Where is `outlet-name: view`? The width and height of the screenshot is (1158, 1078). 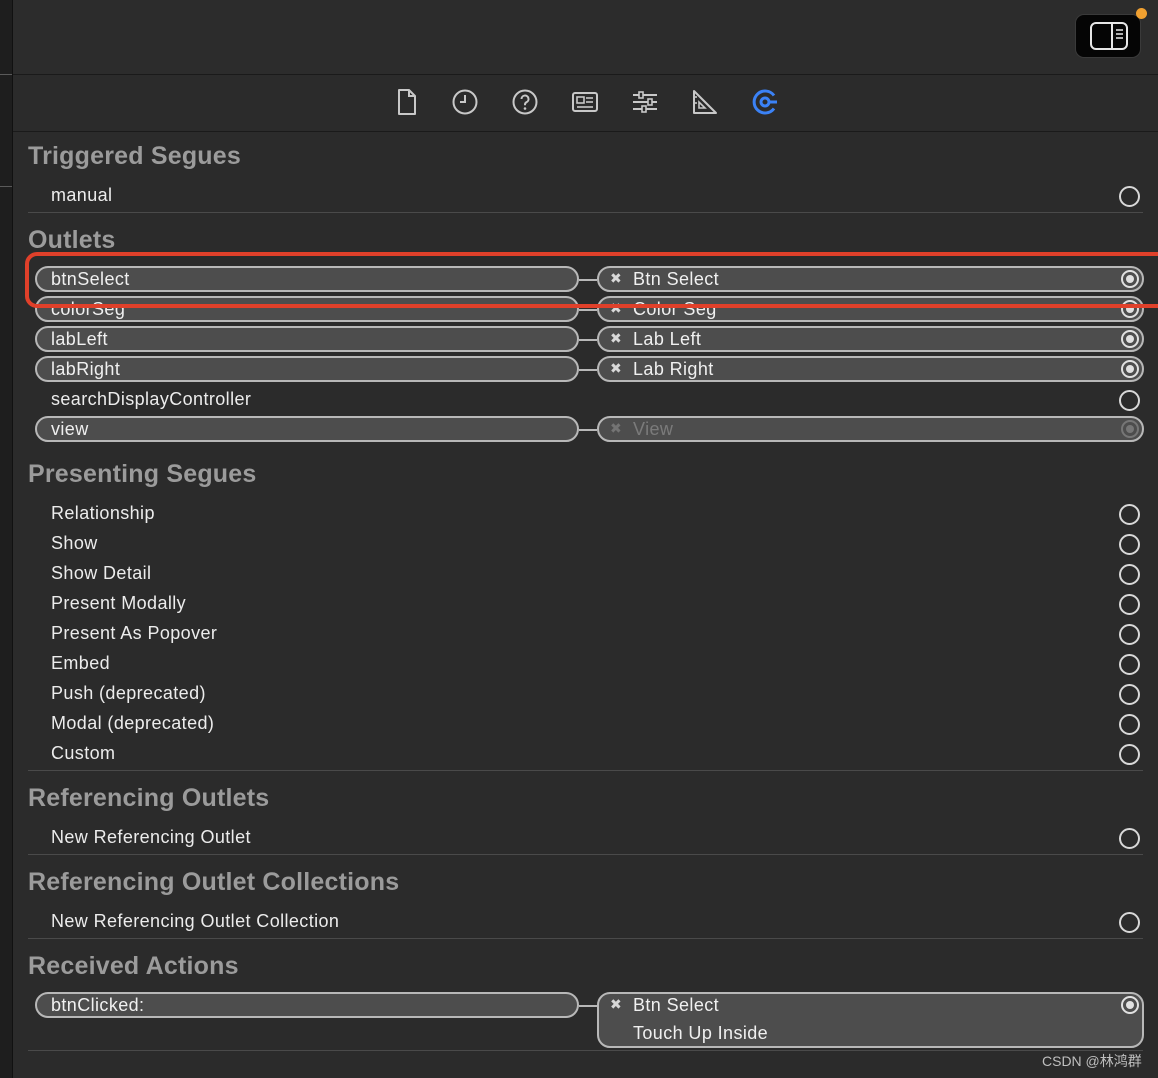 outlet-name: view is located at coordinates (70, 429).